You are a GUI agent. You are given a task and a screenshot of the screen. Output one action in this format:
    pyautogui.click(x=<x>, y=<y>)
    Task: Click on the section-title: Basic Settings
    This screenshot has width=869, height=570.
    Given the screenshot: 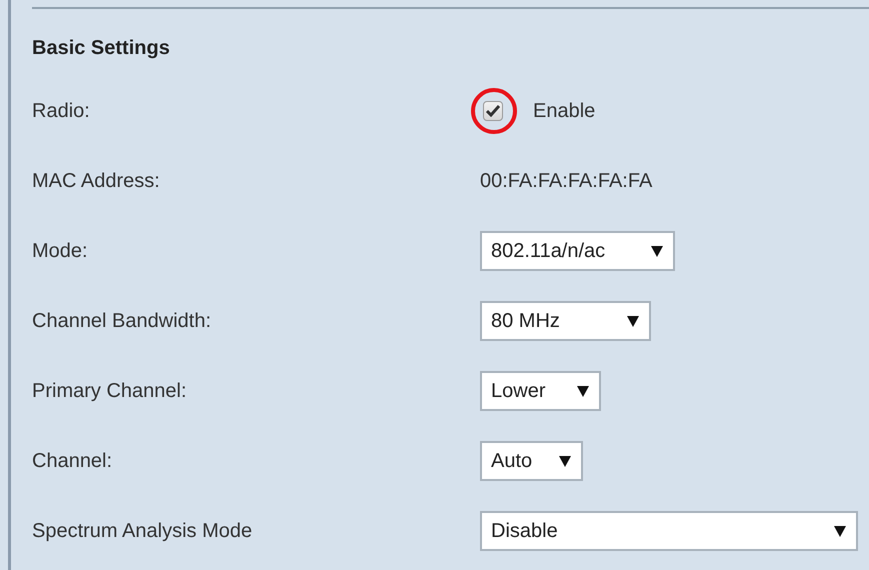 What is the action you would take?
    pyautogui.click(x=101, y=48)
    